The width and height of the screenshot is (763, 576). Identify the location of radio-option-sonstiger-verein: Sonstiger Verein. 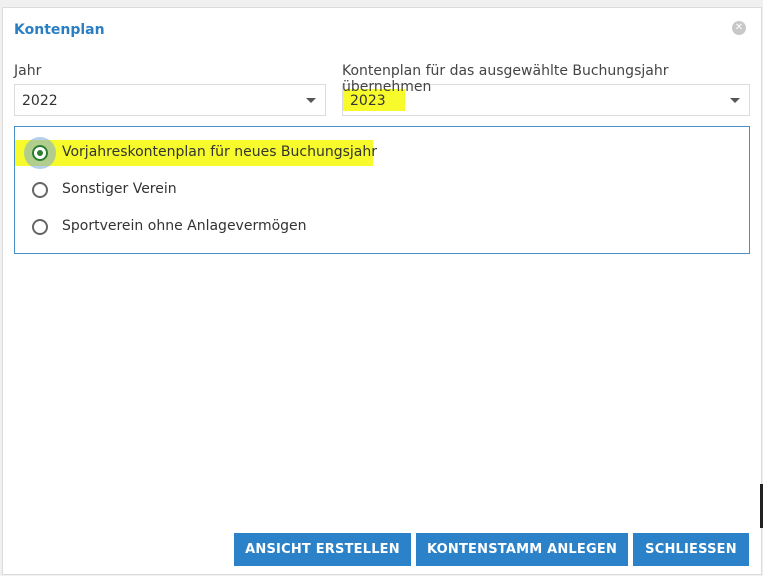
(365, 191).